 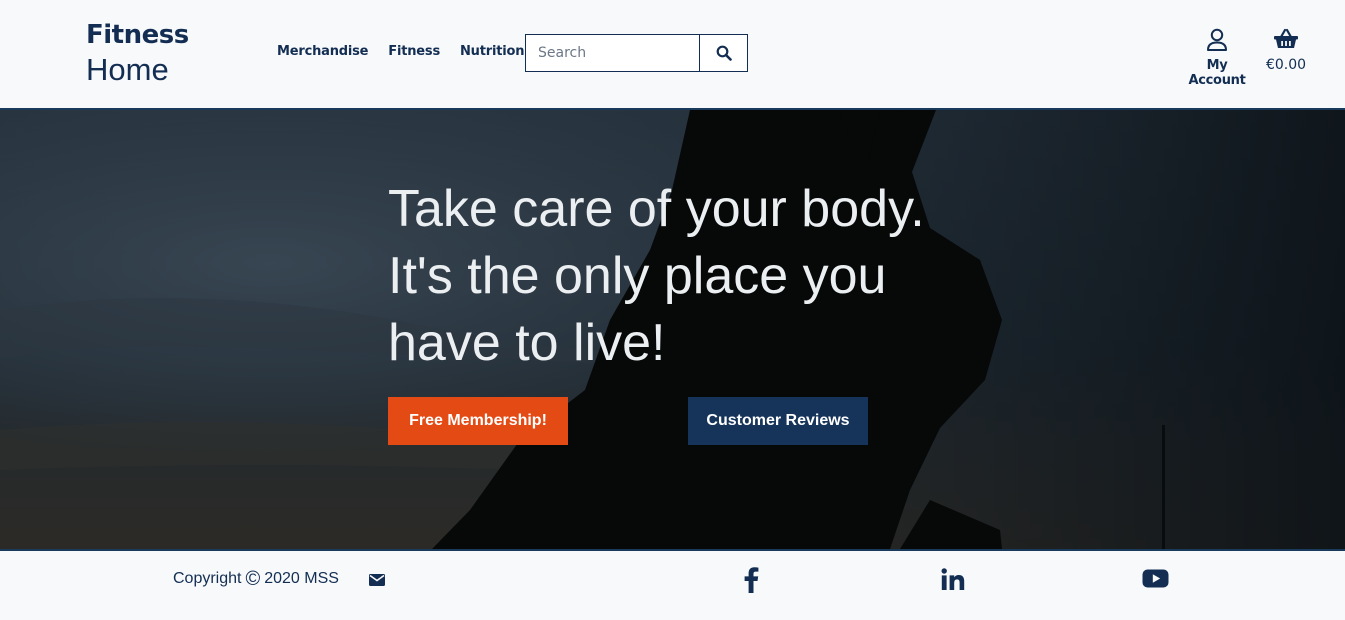 What do you see at coordinates (953, 579) in the screenshot?
I see `linkedin-icon` at bounding box center [953, 579].